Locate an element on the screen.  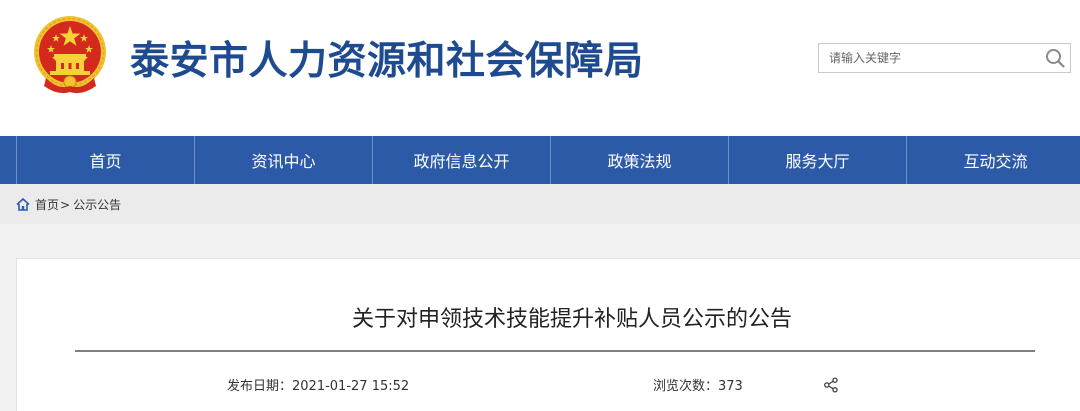
nav-item-news: 资讯中心 is located at coordinates (283, 160).